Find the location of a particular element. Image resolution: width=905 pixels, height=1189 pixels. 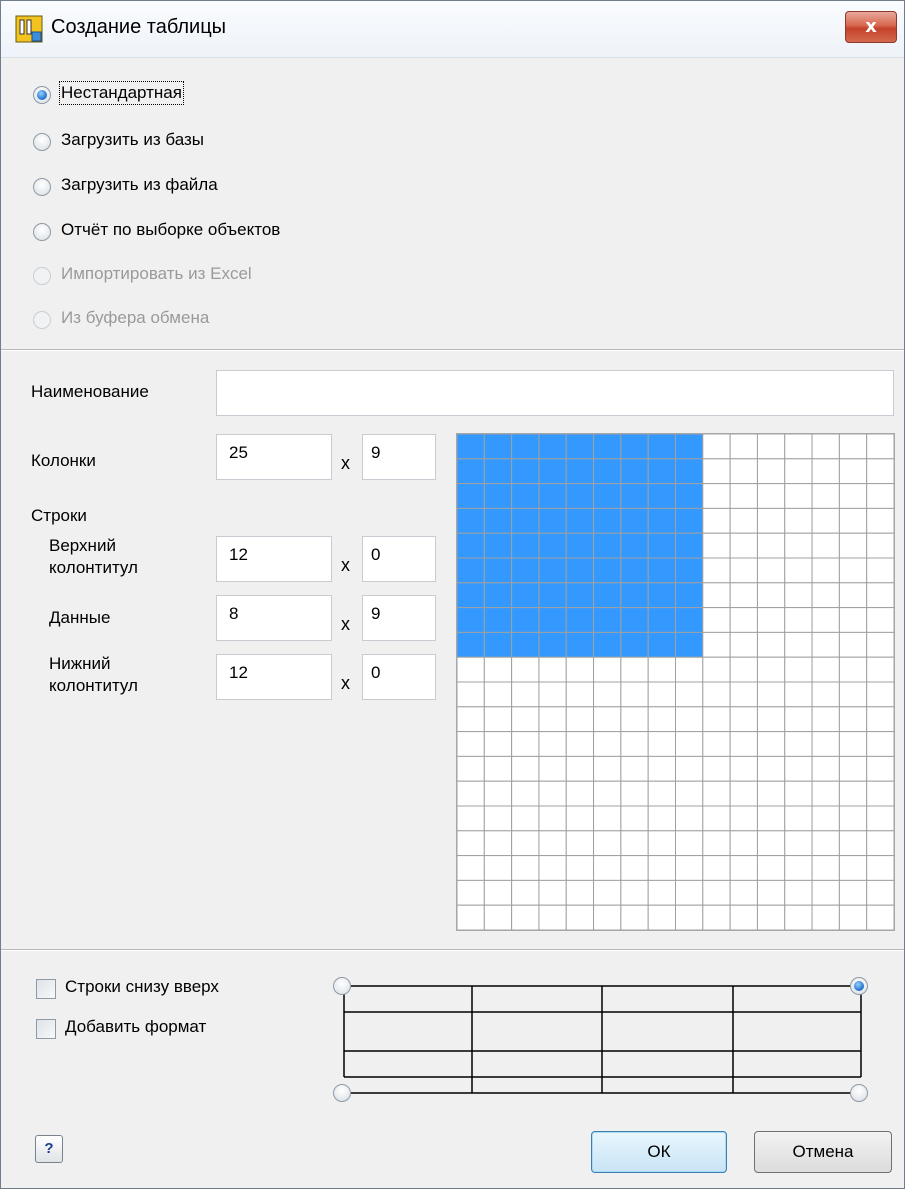

footer-height-input: 12 is located at coordinates (274, 677).